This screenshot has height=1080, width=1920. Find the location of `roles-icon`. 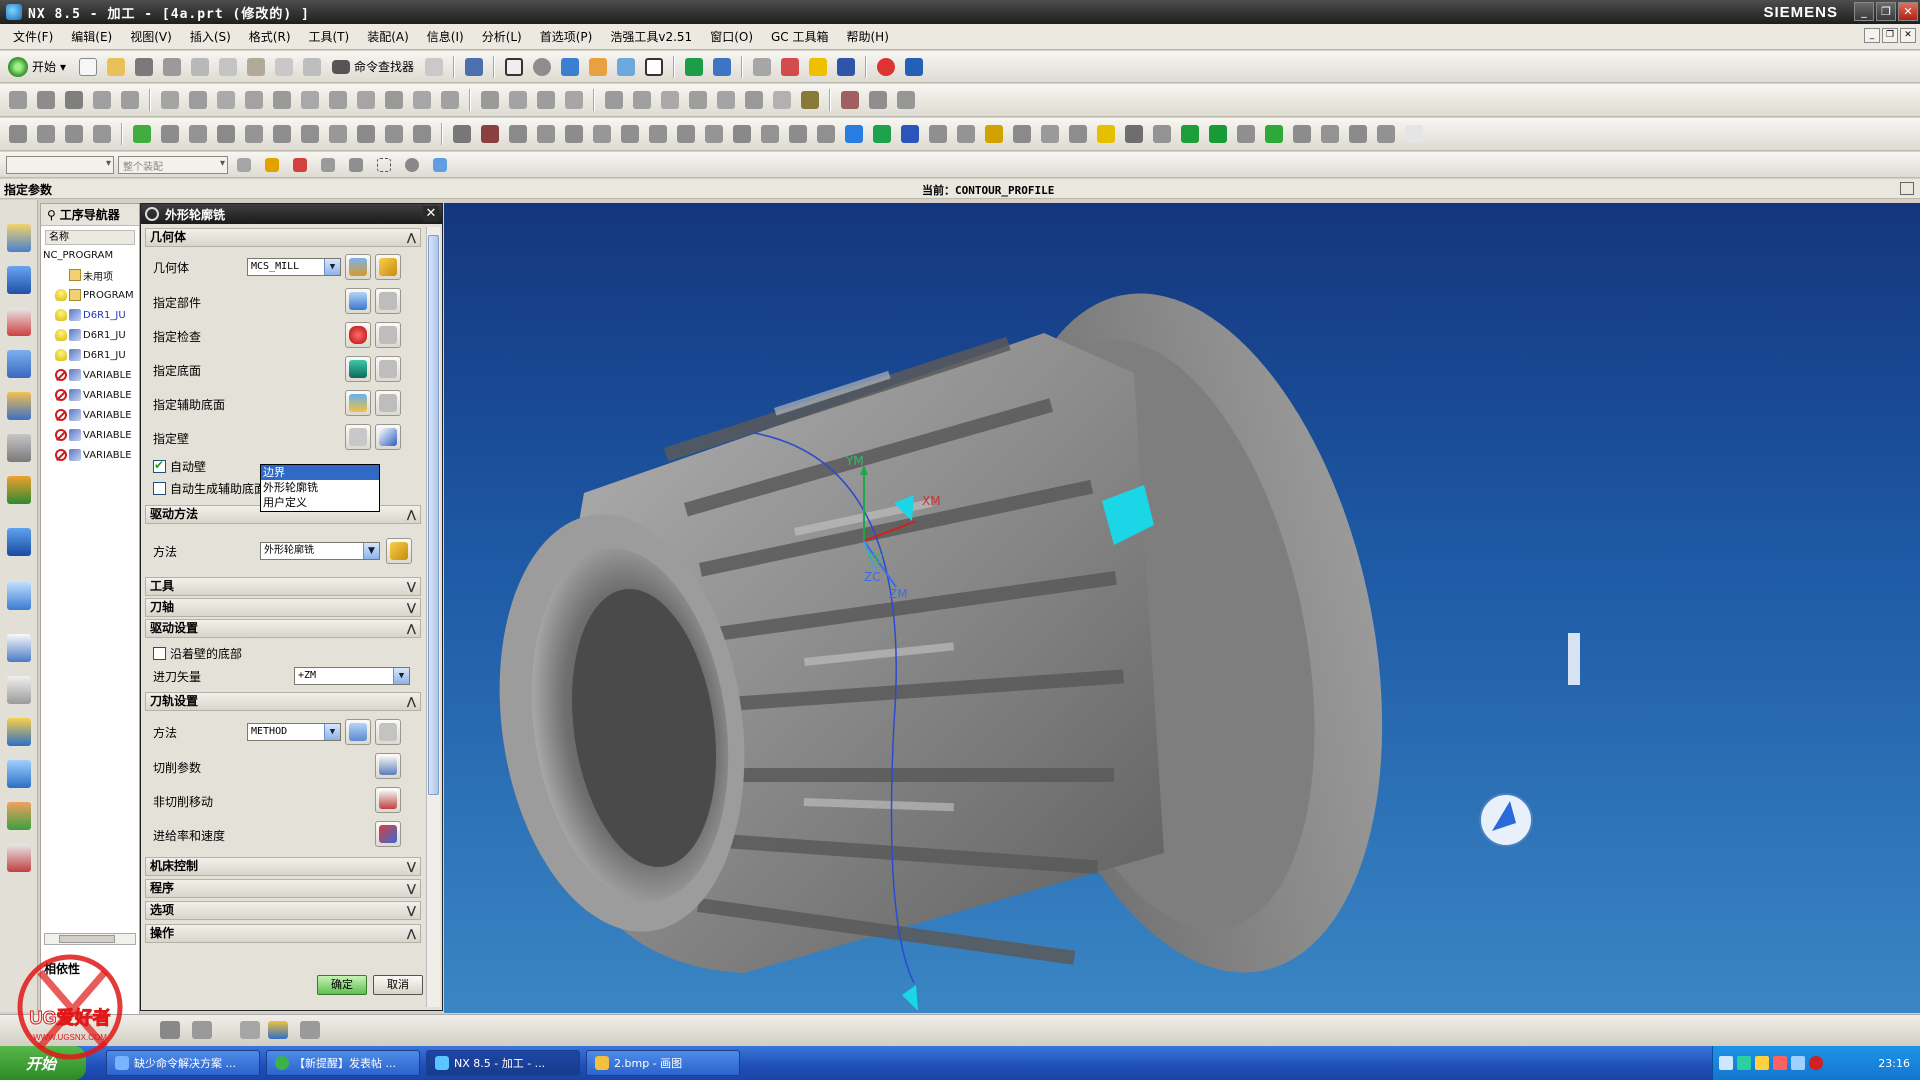

roles-icon is located at coordinates (19, 816).